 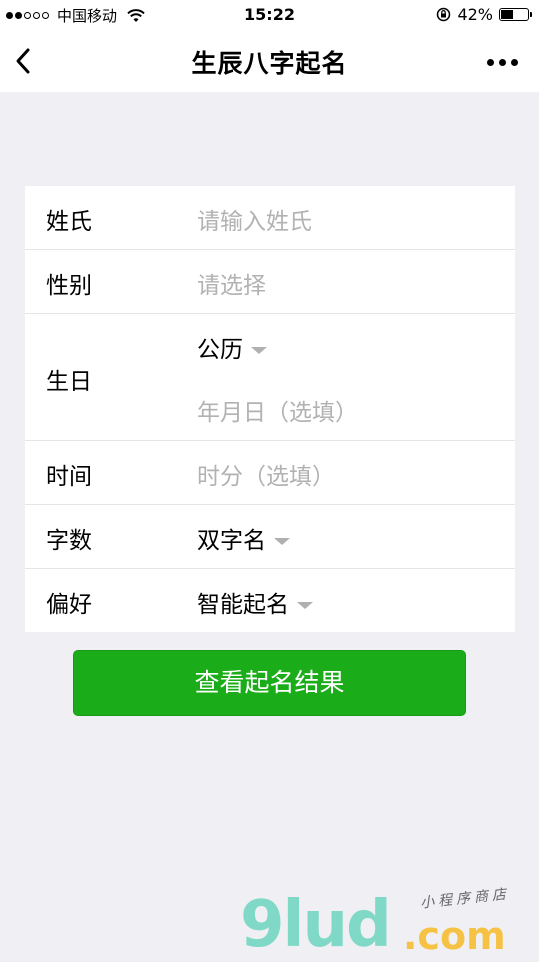 I want to click on time-label: 时间, so click(x=69, y=477).